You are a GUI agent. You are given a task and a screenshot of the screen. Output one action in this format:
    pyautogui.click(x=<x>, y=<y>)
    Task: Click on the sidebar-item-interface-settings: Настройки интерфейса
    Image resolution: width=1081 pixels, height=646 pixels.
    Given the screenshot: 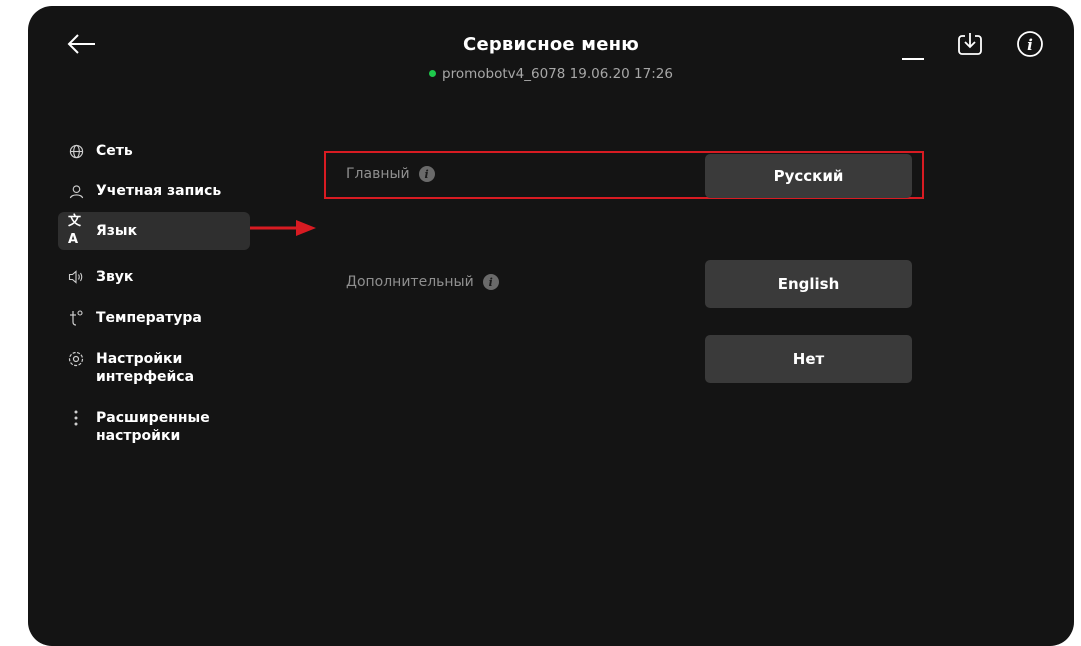 What is the action you would take?
    pyautogui.click(x=154, y=368)
    